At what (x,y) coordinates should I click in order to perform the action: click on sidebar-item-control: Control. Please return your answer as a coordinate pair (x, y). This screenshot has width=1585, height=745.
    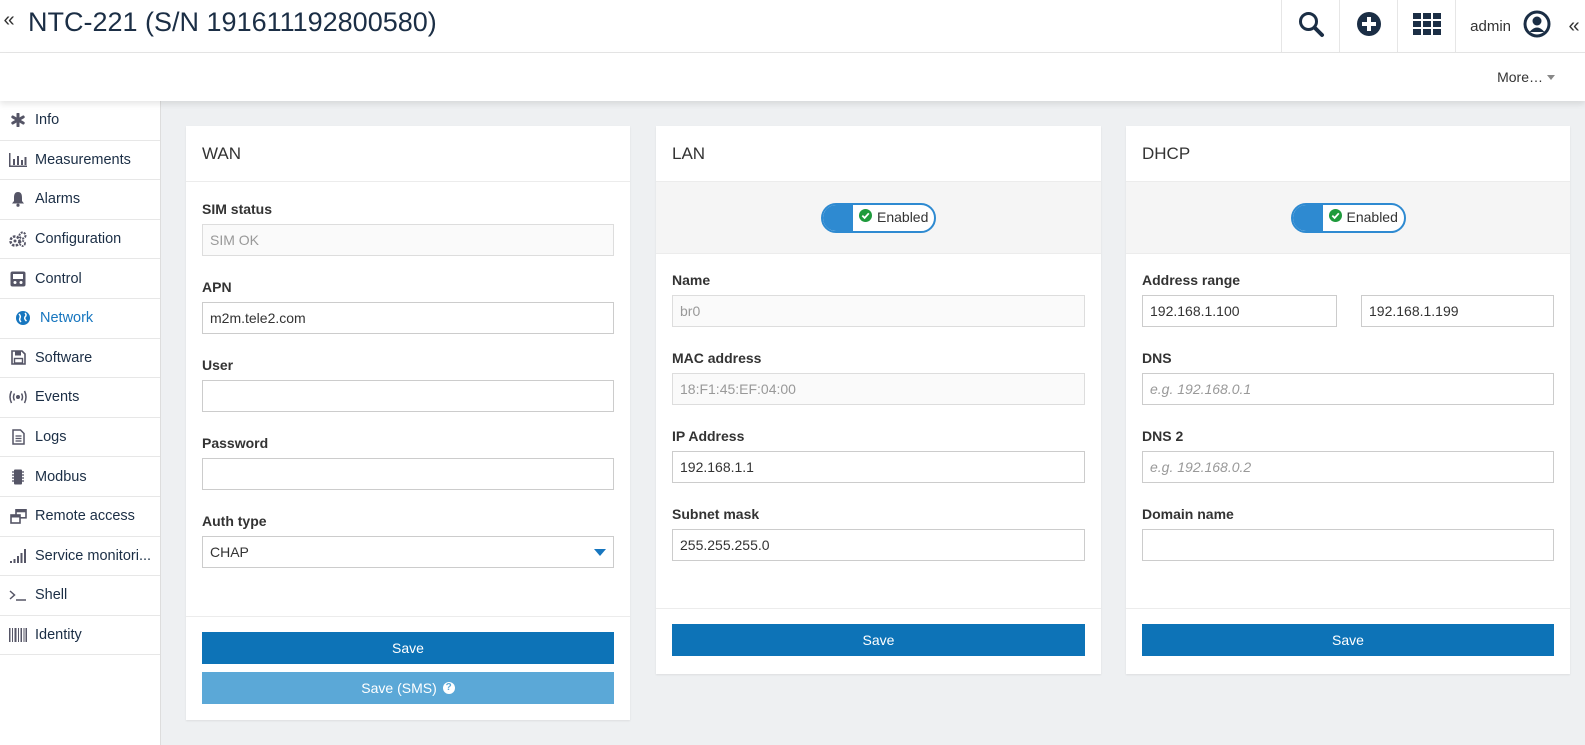
    Looking at the image, I should click on (80, 279).